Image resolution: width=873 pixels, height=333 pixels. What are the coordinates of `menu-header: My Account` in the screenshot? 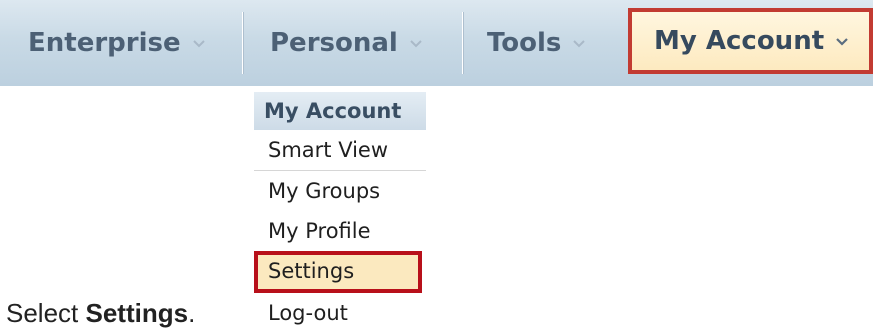 It's located at (340, 111).